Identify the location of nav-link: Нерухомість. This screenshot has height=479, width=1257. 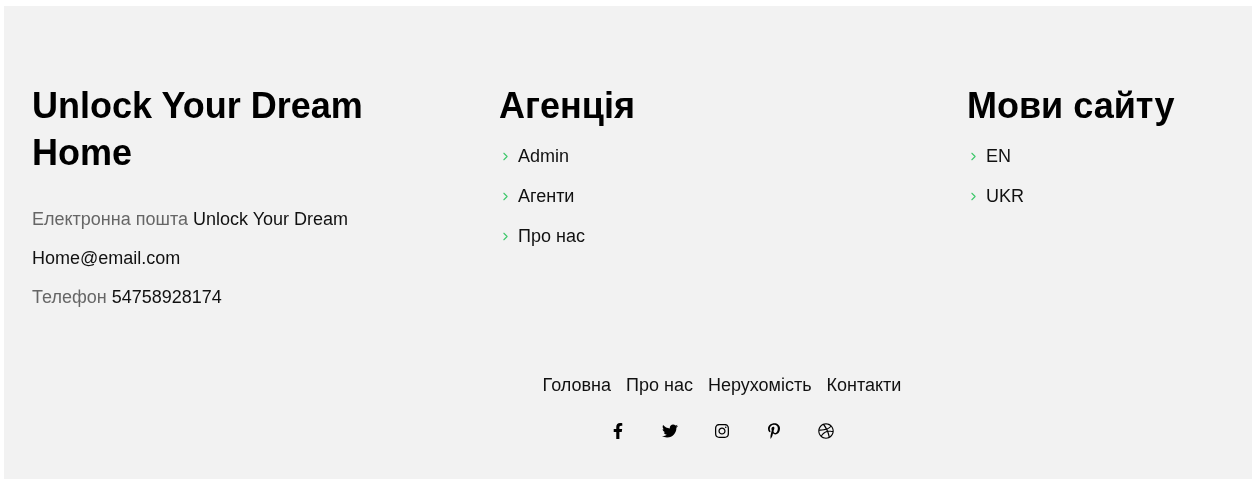
(759, 385).